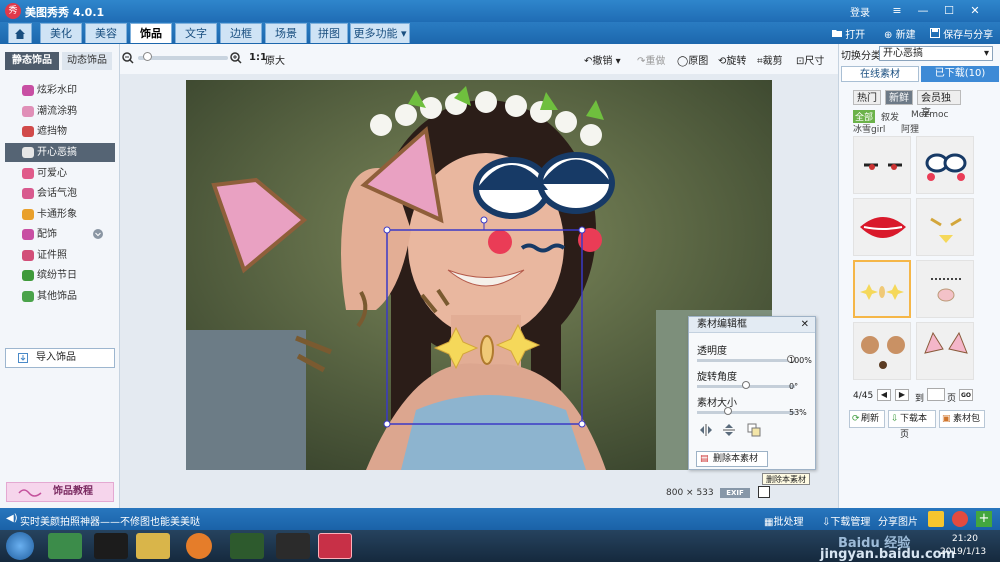 The height and width of the screenshot is (562, 1000). Describe the element at coordinates (783, 520) in the screenshot. I see `batch-button: ▦批处理` at that location.